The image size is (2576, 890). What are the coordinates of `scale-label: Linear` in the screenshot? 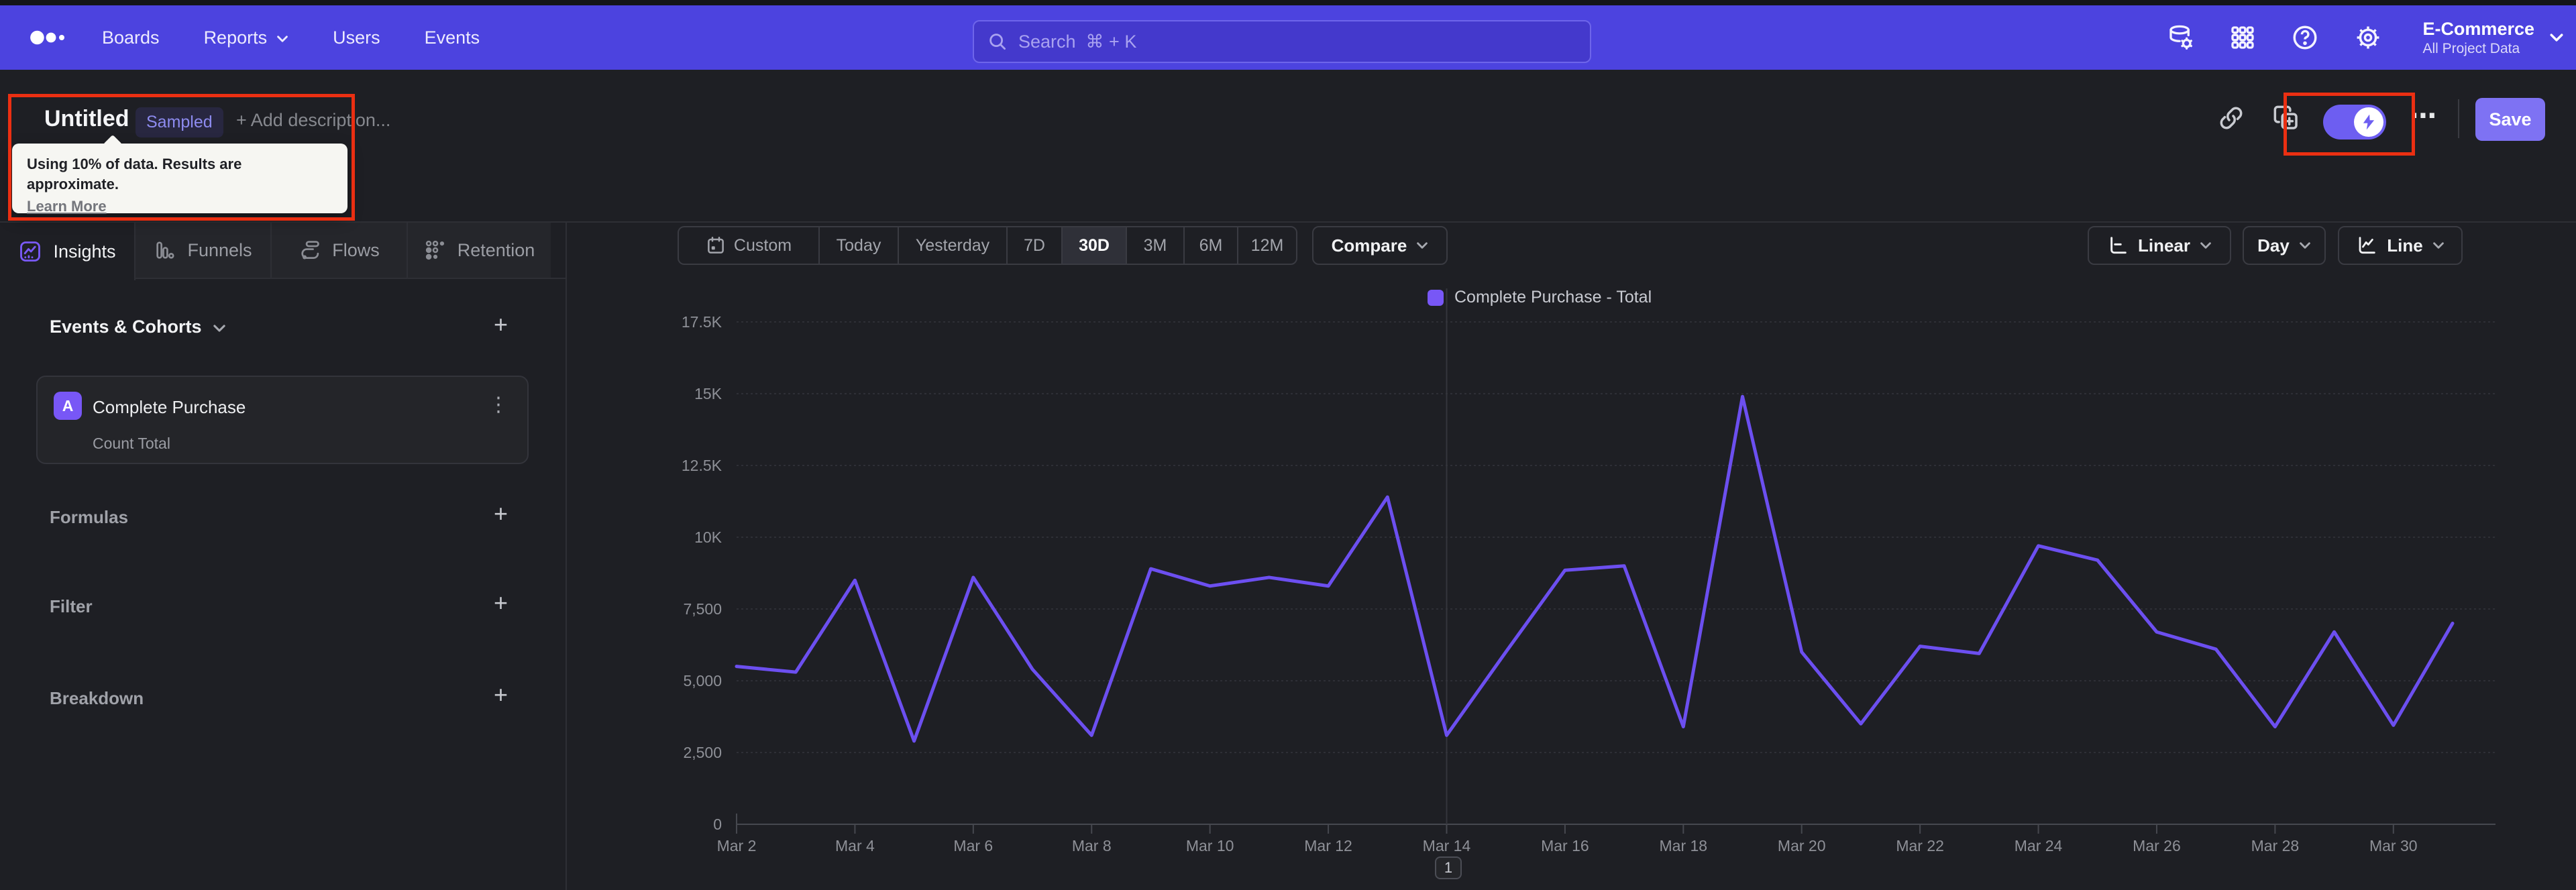 It's located at (2164, 245).